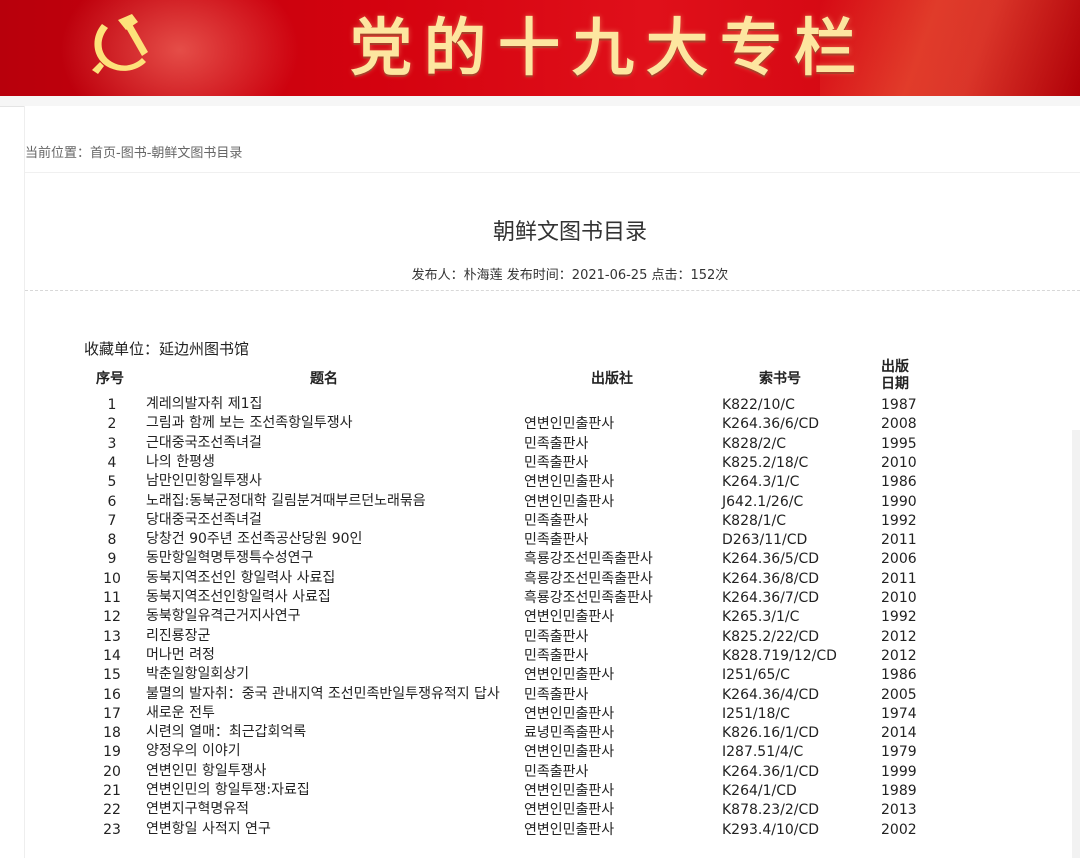 This screenshot has width=1080, height=858. I want to click on row-number: 20, so click(112, 771).